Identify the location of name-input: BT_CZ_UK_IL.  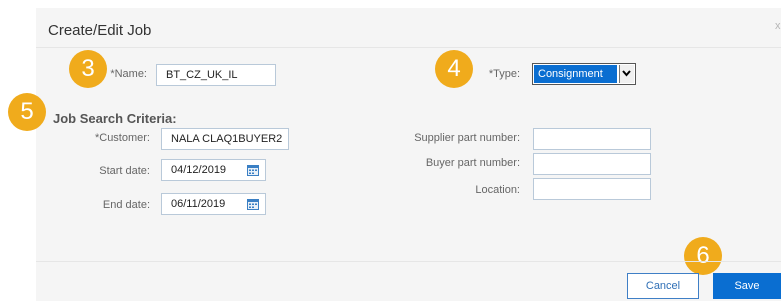
(216, 75).